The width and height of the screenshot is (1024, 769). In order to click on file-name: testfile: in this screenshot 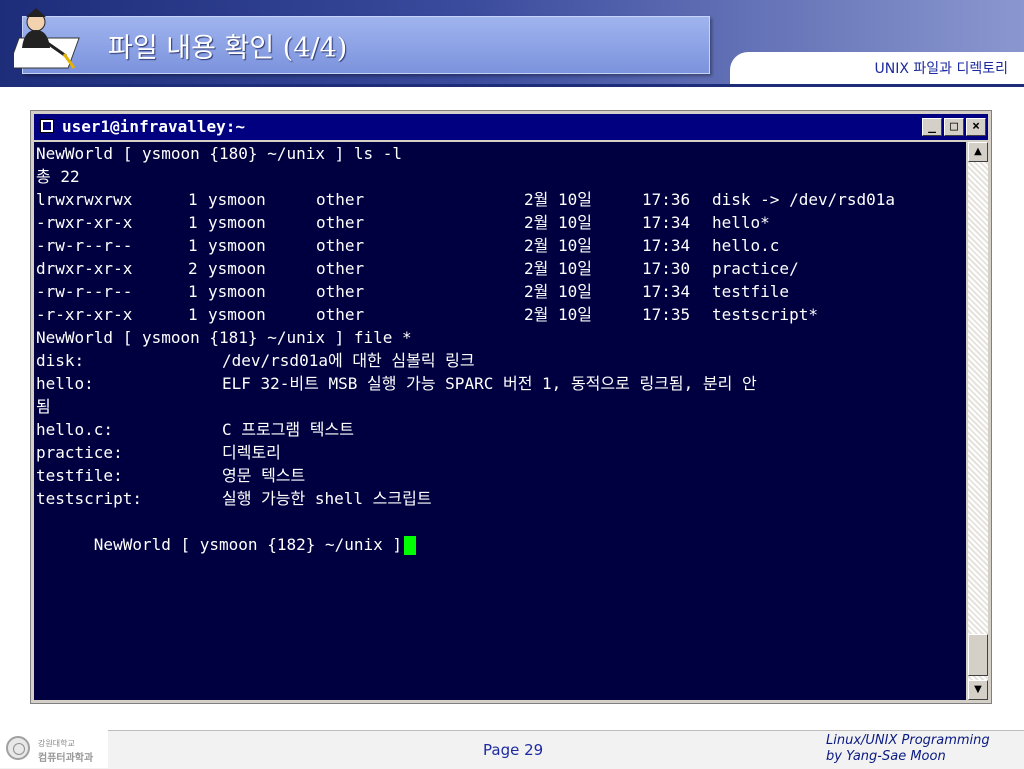, I will do `click(79, 475)`.